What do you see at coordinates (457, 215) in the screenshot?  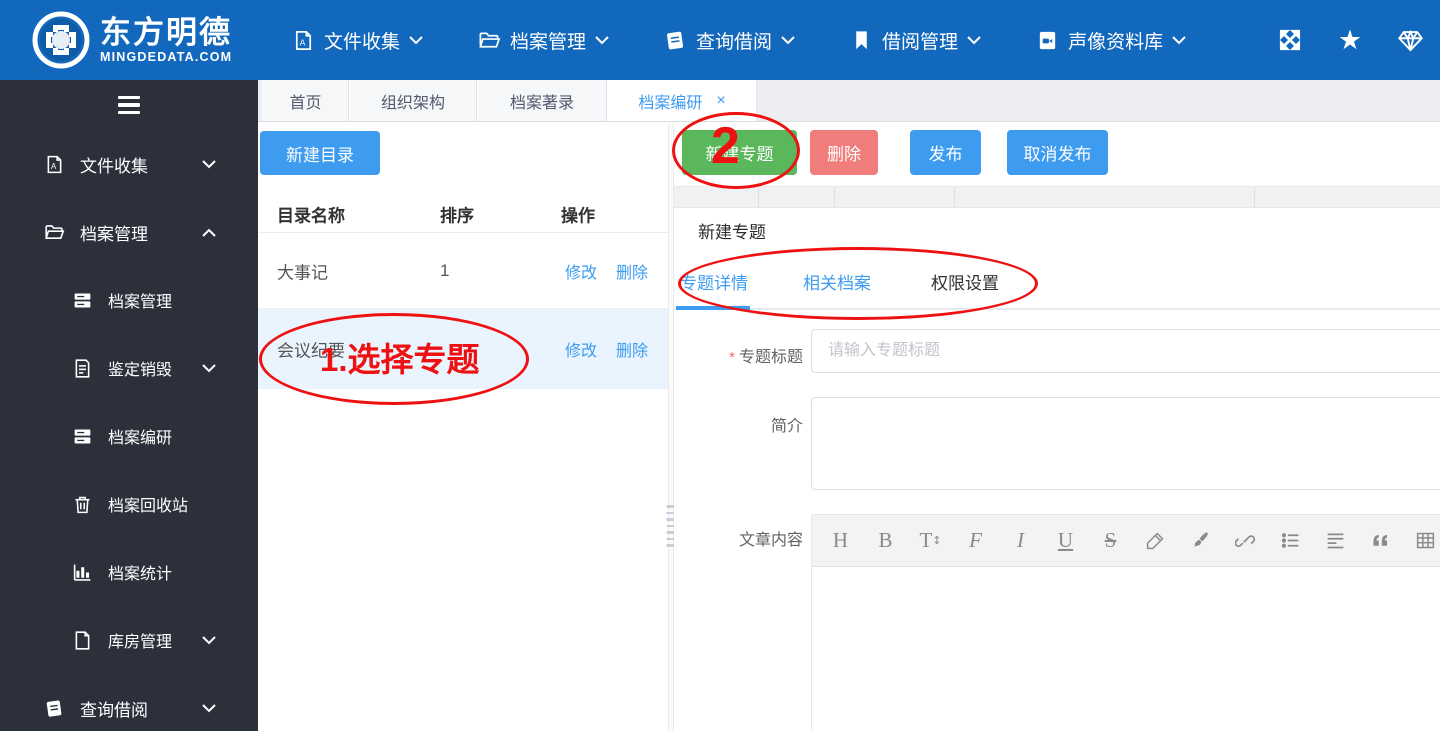 I see `column-sort: 排序` at bounding box center [457, 215].